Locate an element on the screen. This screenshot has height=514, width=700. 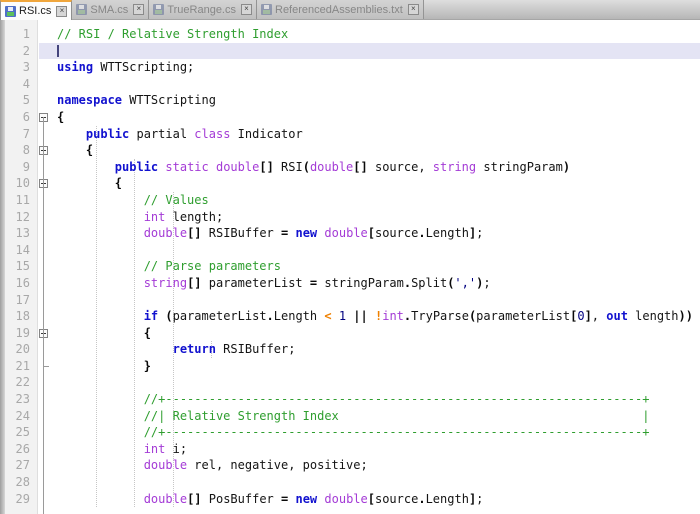
token-pl: RSIBuffer is located at coordinates (241, 233).